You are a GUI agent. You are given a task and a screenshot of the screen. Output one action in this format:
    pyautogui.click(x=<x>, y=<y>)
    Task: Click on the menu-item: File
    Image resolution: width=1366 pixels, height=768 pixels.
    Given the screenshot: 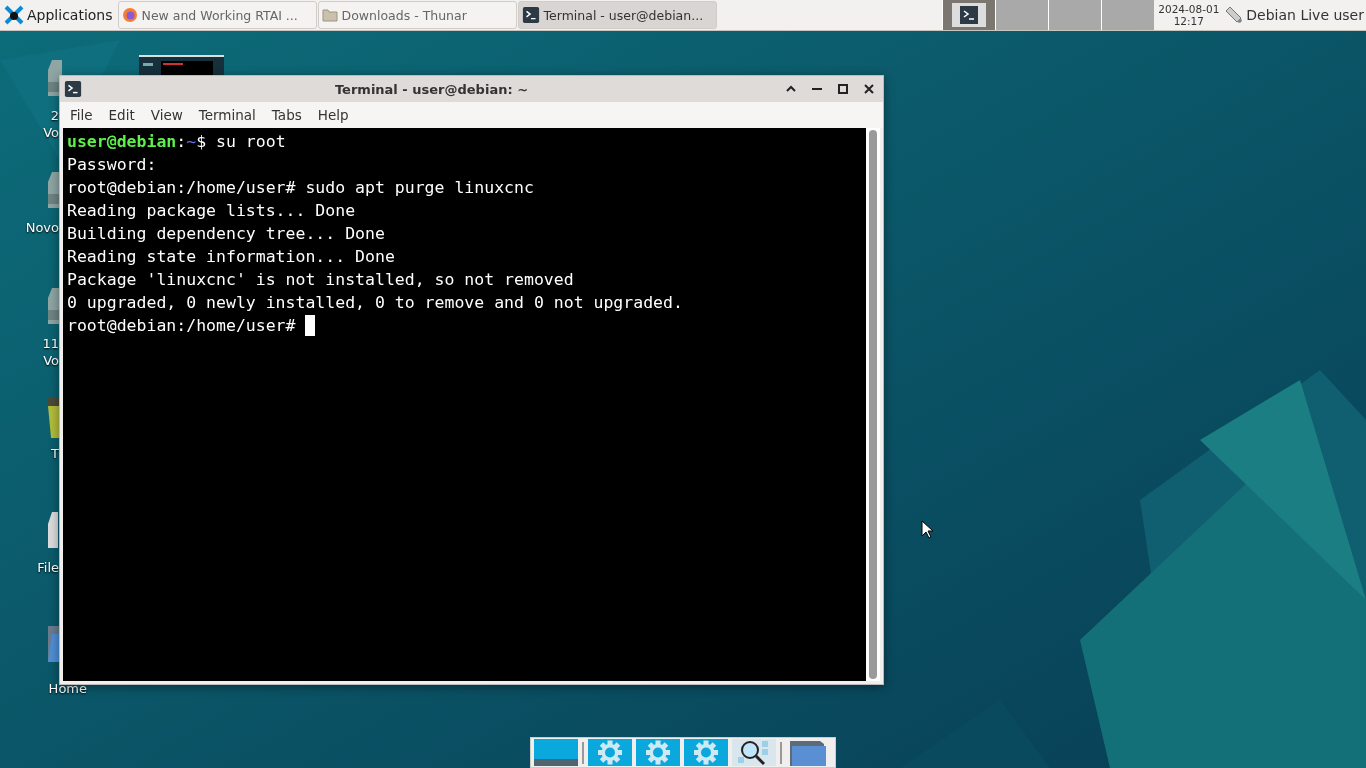 What is the action you would take?
    pyautogui.click(x=81, y=115)
    